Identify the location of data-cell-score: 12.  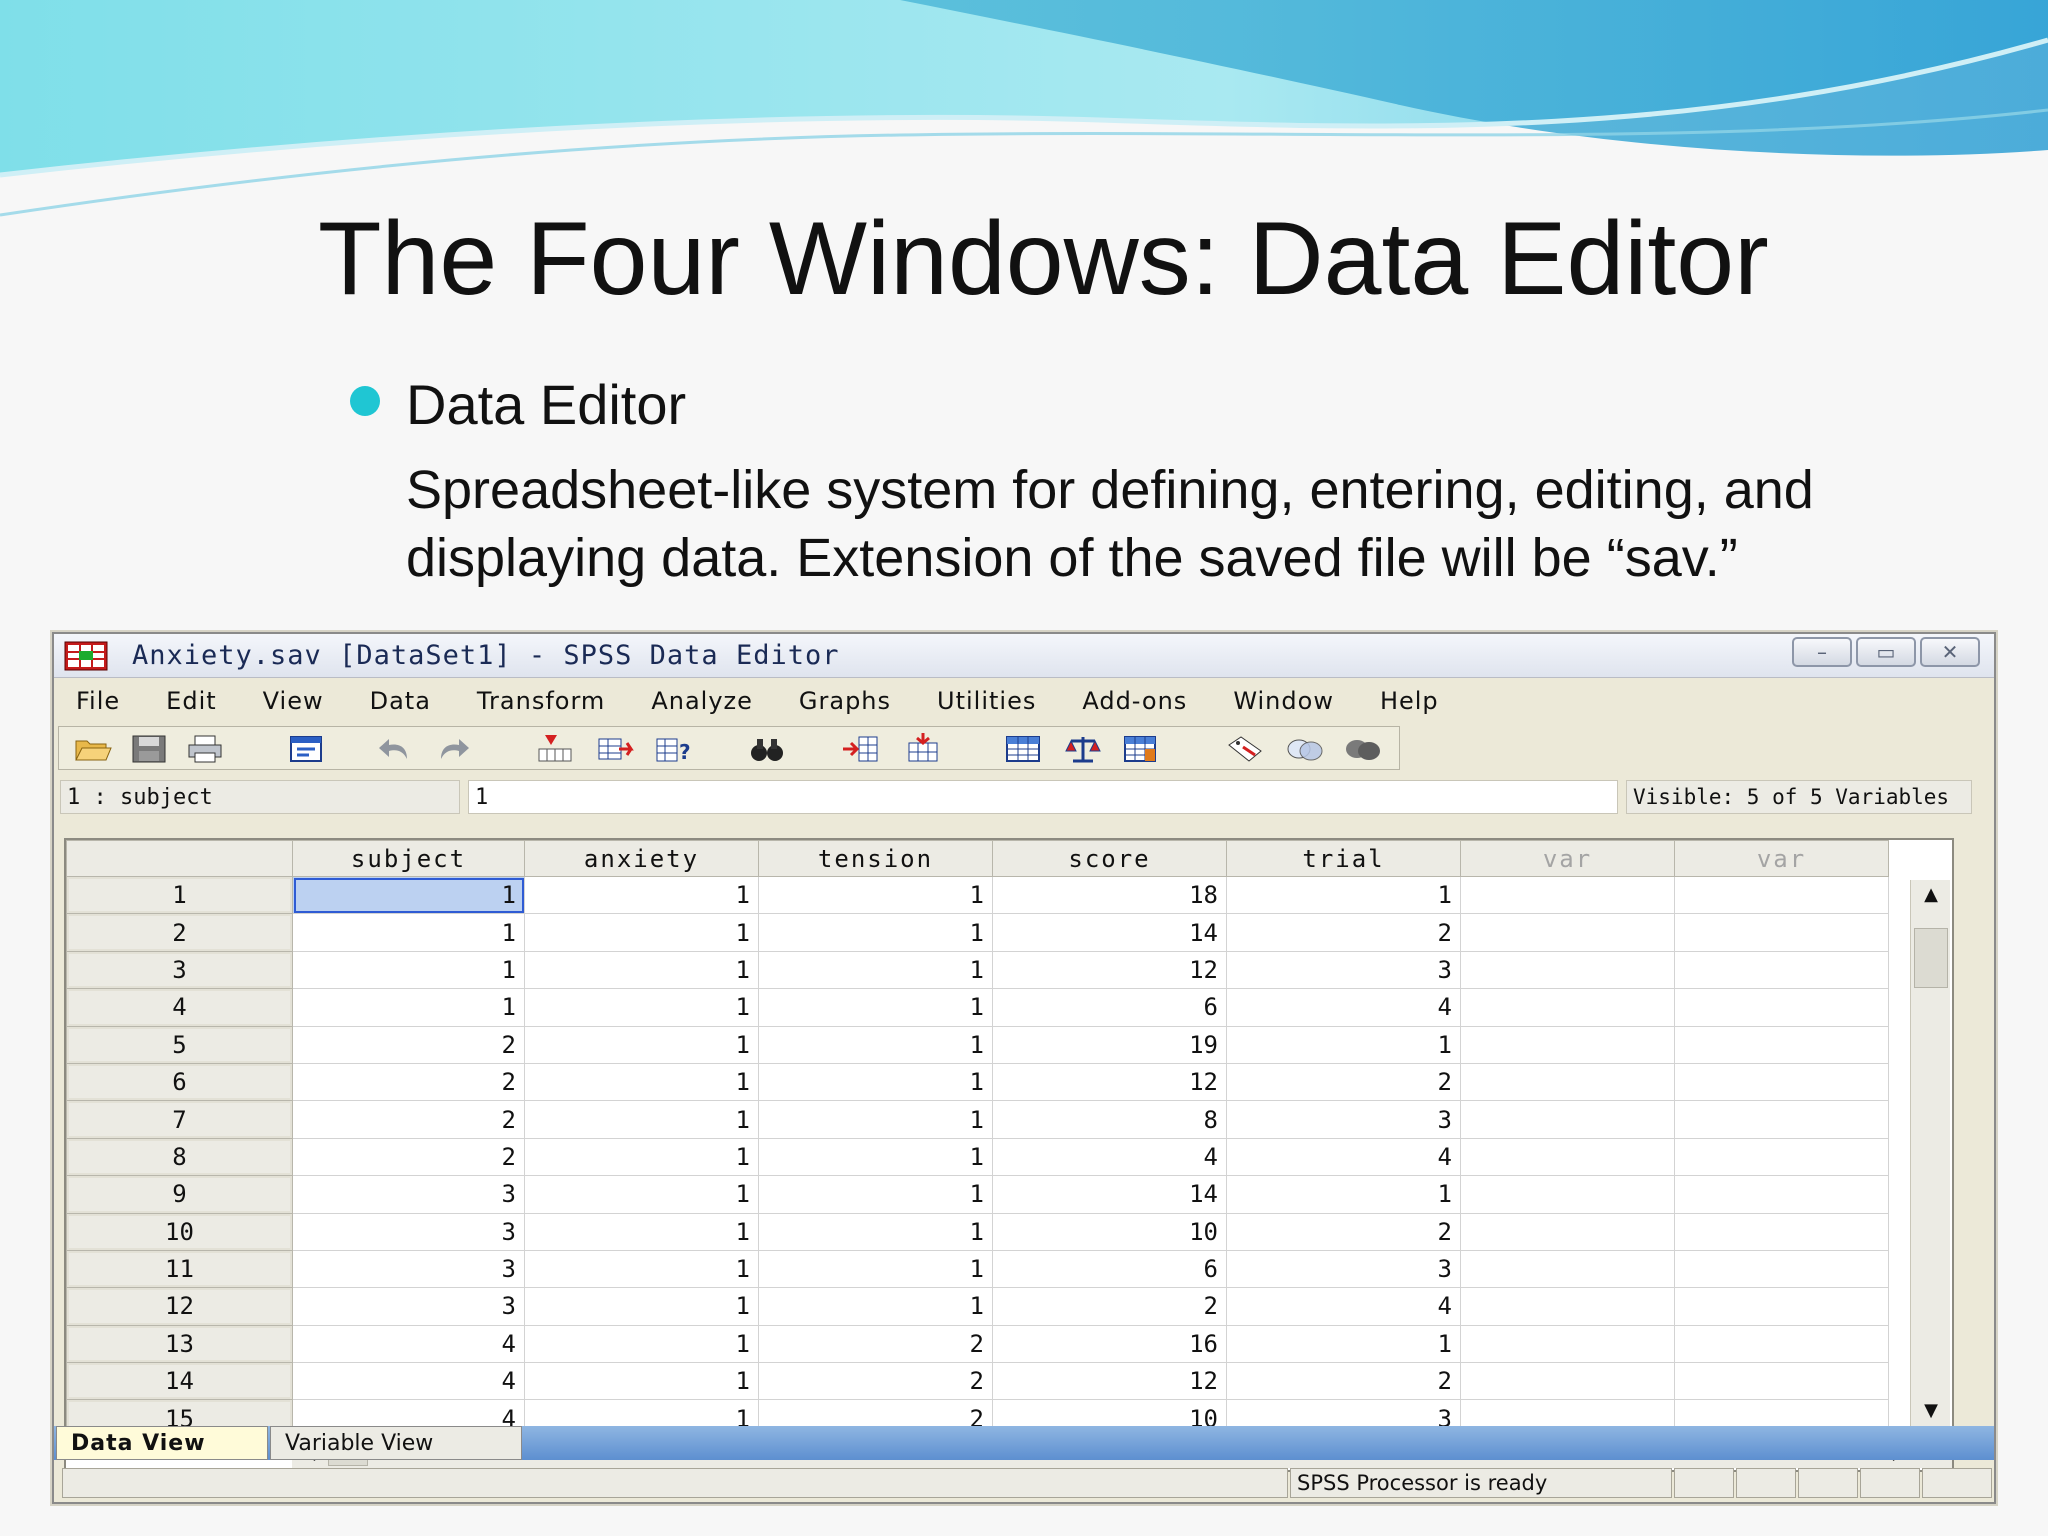
(1109, 1082).